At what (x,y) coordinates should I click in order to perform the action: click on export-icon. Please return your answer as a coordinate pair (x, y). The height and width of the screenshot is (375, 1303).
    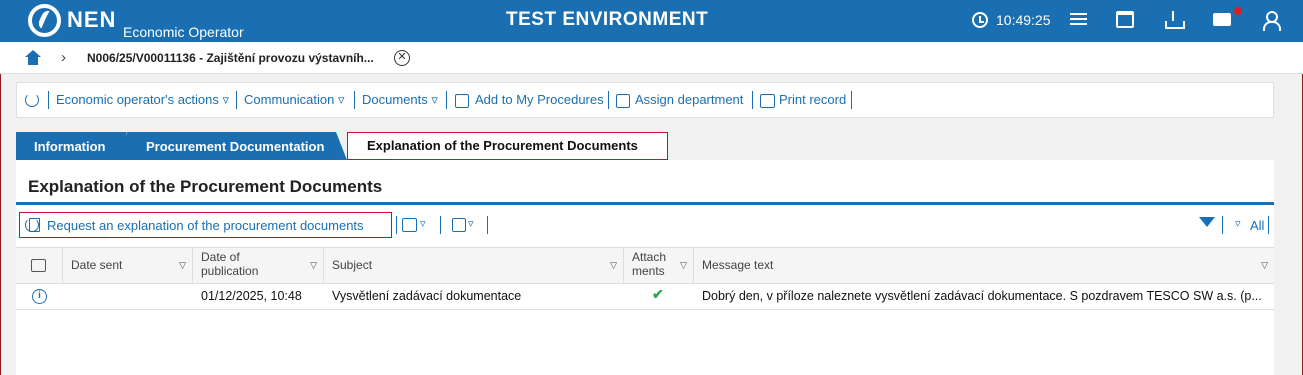
    Looking at the image, I should click on (459, 225).